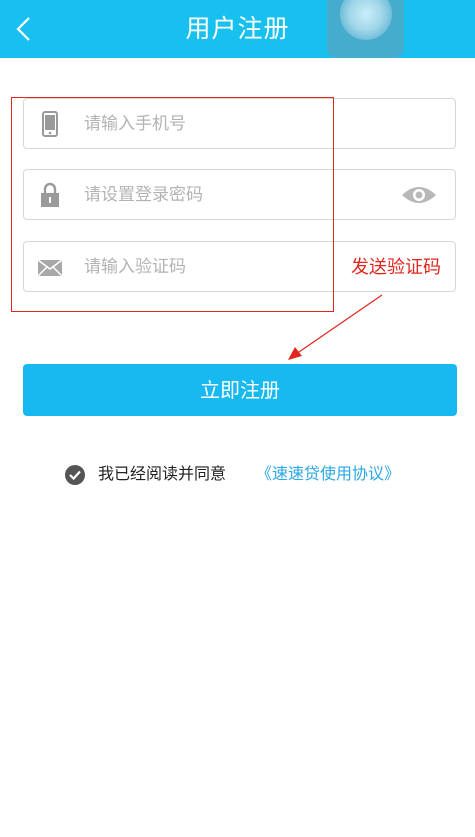 The width and height of the screenshot is (475, 837). What do you see at coordinates (366, 20) in the screenshot?
I see `floating-ball-icon` at bounding box center [366, 20].